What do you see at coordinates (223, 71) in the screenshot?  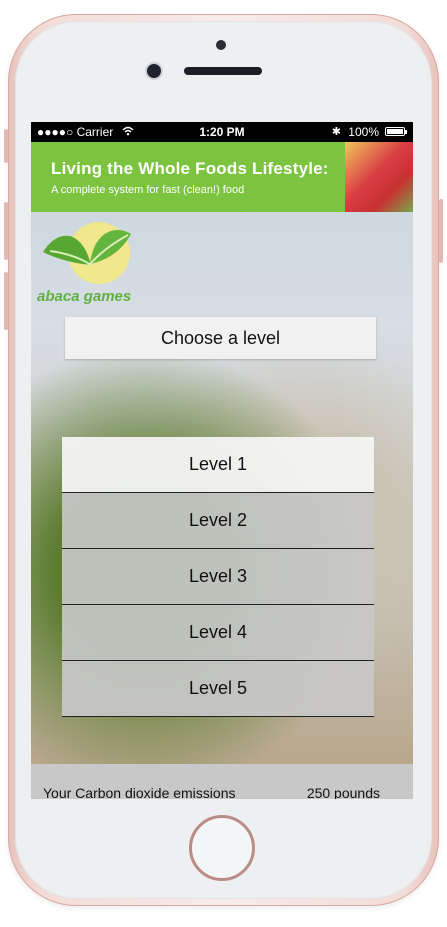 I see `earpiece-speaker` at bounding box center [223, 71].